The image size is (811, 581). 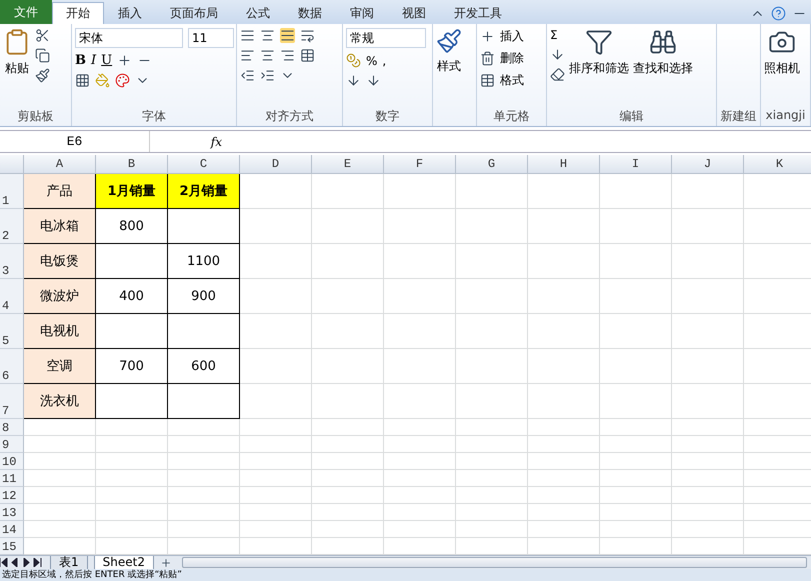 I want to click on row-header: 15, so click(x=12, y=546).